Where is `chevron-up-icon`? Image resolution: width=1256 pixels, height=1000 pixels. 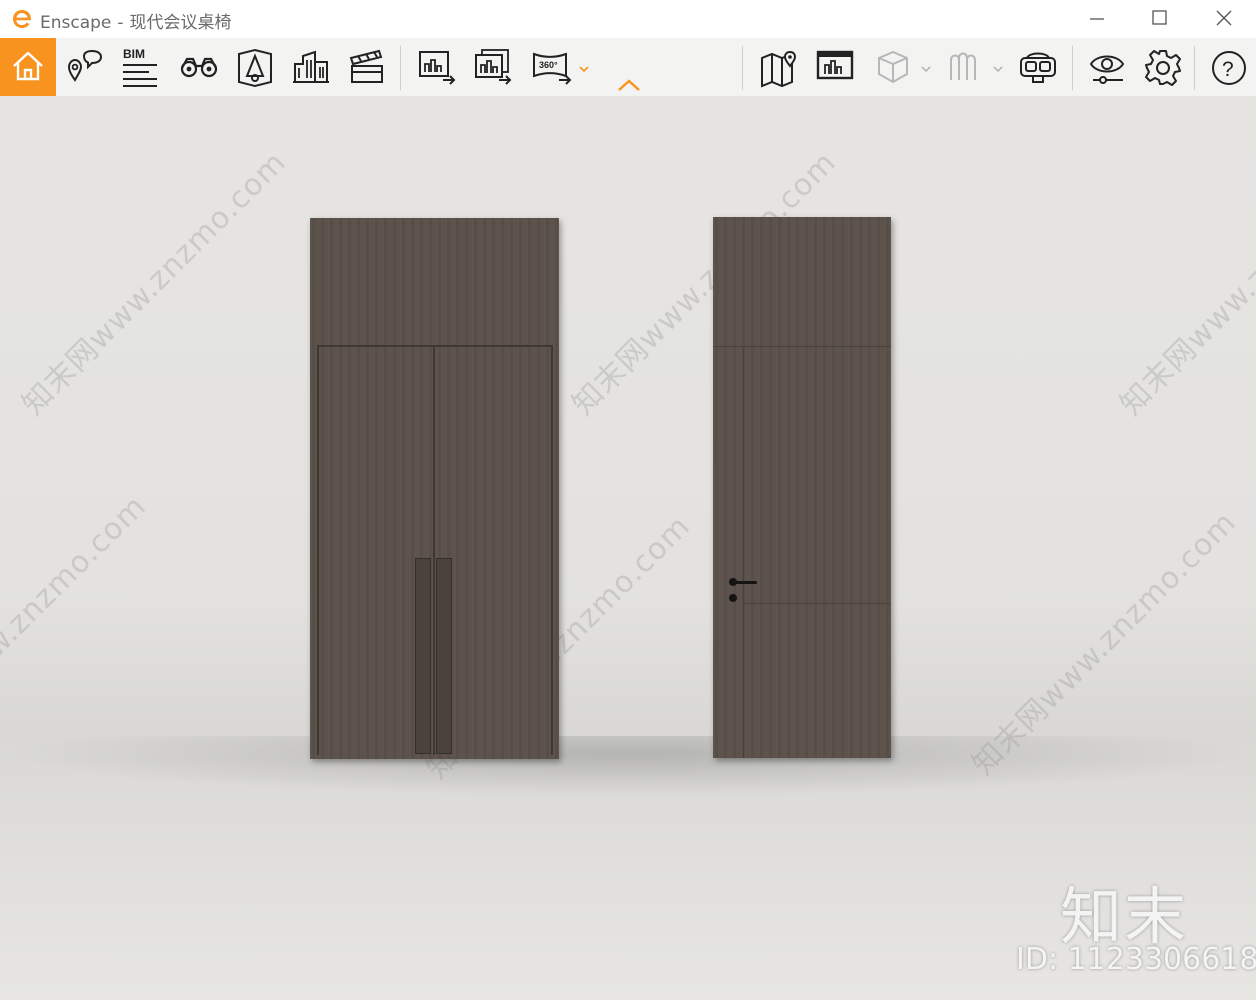 chevron-up-icon is located at coordinates (629, 85).